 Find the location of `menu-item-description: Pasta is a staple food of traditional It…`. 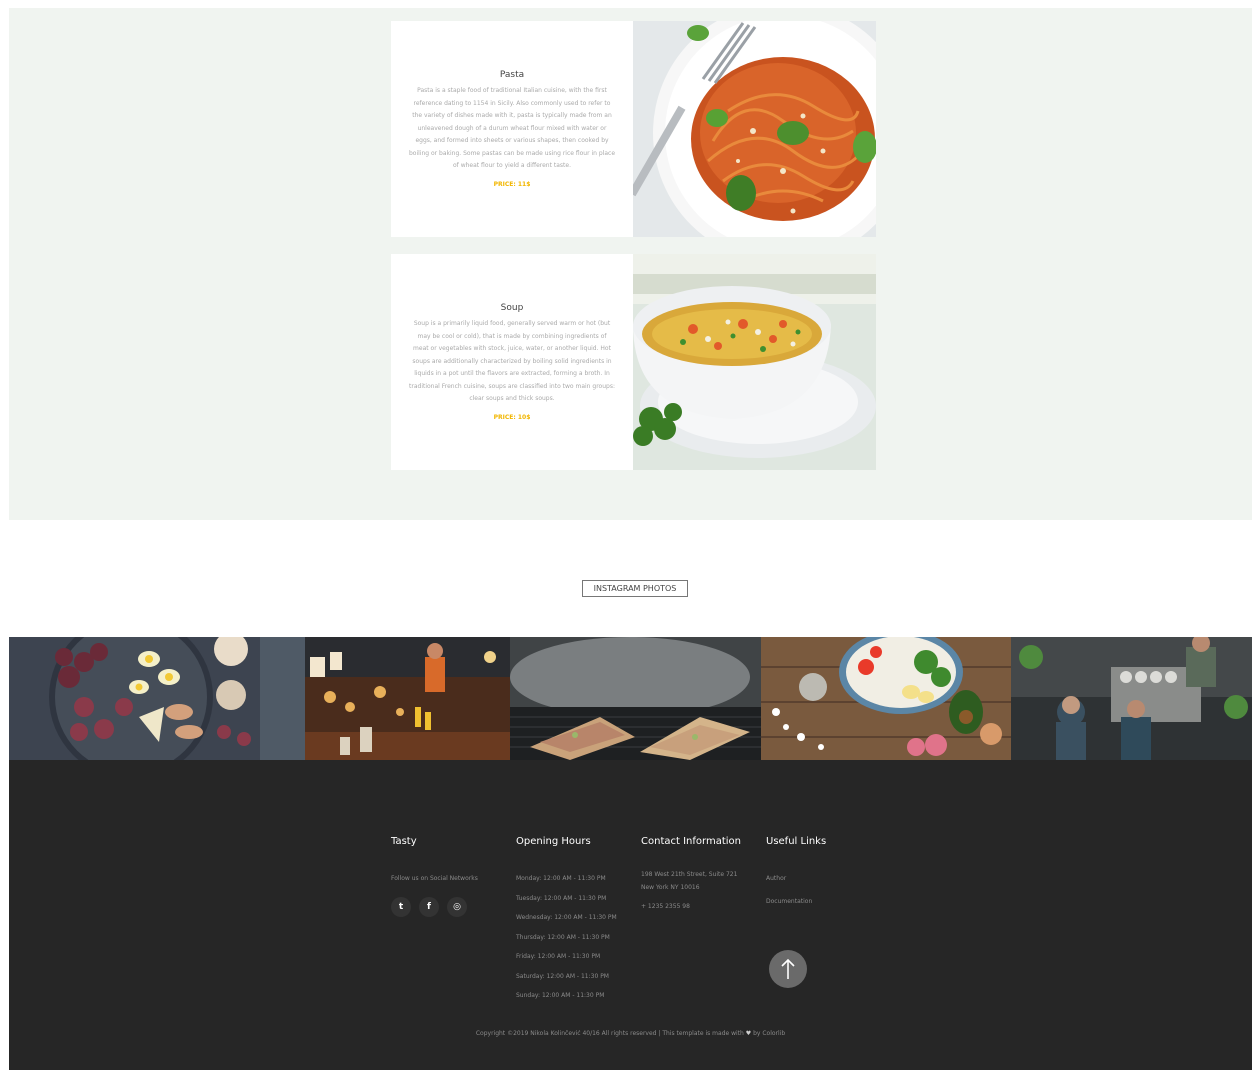

menu-item-description: Pasta is a staple food of traditional It… is located at coordinates (512, 128).